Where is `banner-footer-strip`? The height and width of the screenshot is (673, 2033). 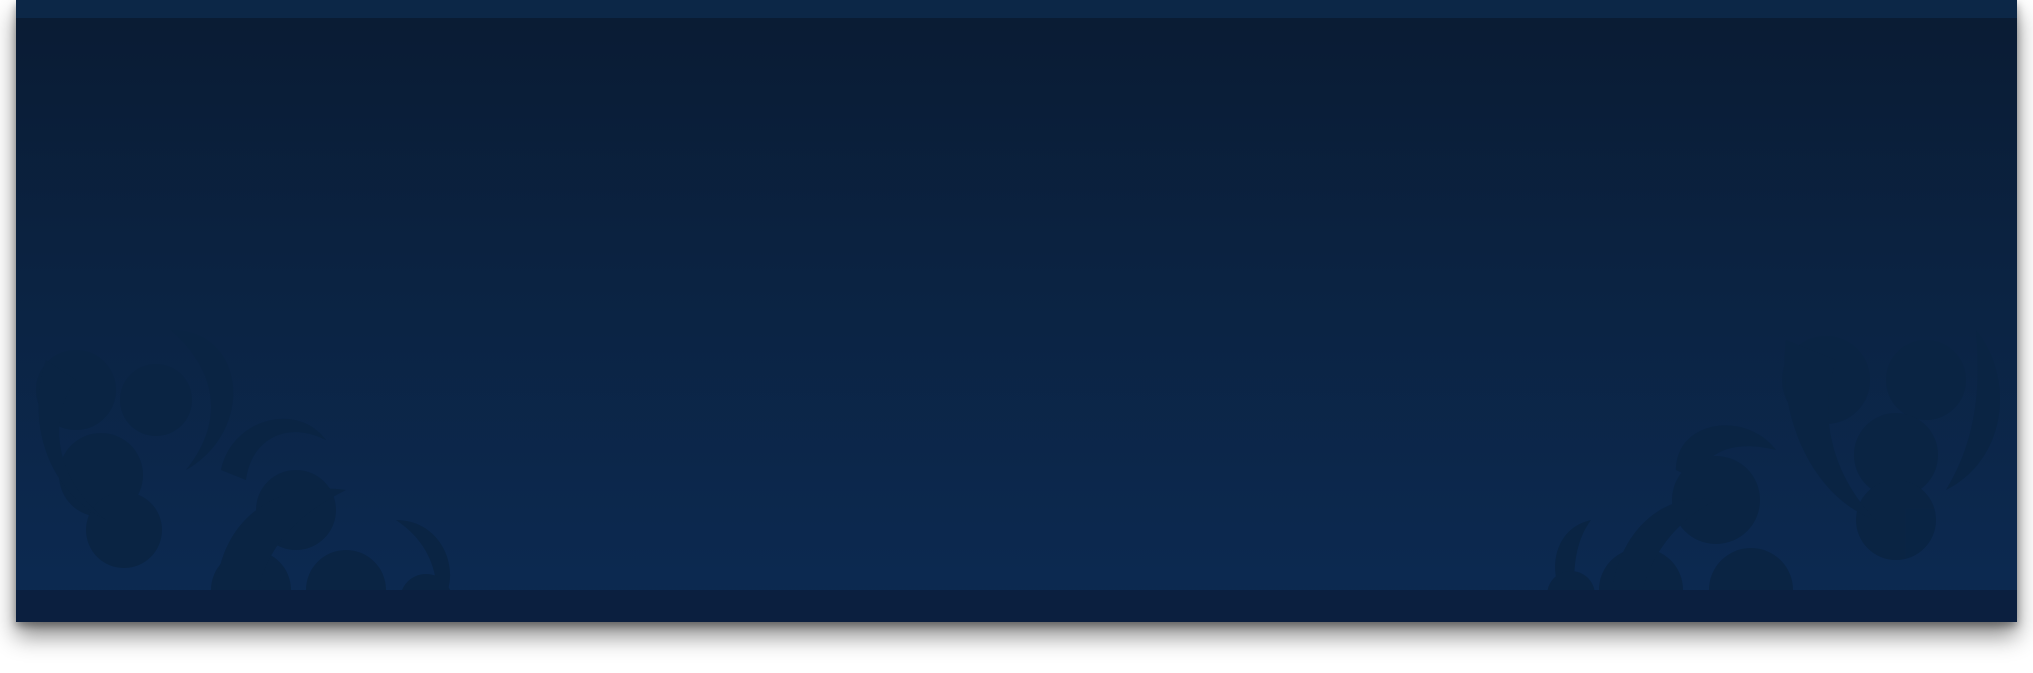 banner-footer-strip is located at coordinates (1016, 606).